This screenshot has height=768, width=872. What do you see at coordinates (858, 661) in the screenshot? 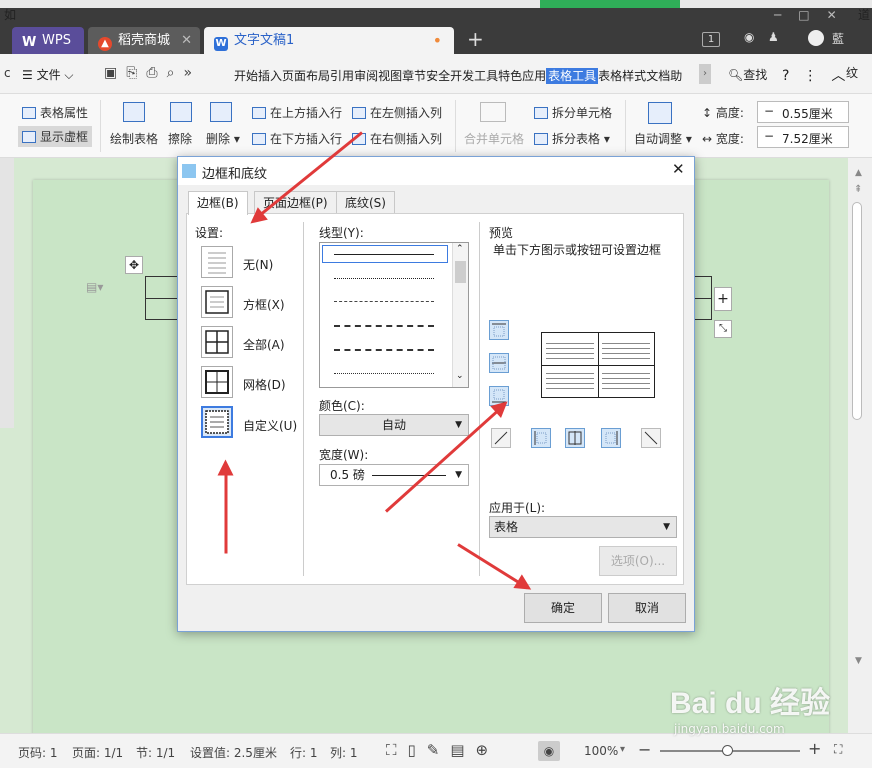
I see `scroll-down-icon: ▼` at bounding box center [858, 661].